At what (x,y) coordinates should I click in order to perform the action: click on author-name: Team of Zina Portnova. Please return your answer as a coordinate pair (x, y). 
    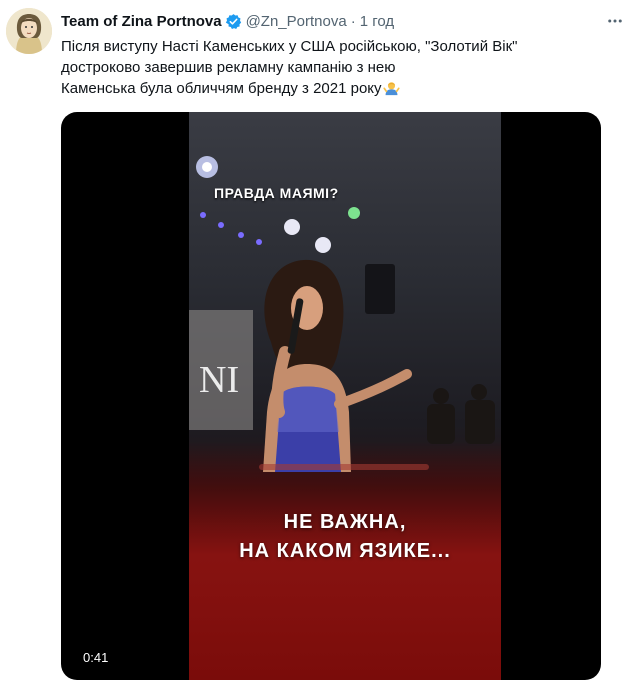
    Looking at the image, I should click on (141, 21).